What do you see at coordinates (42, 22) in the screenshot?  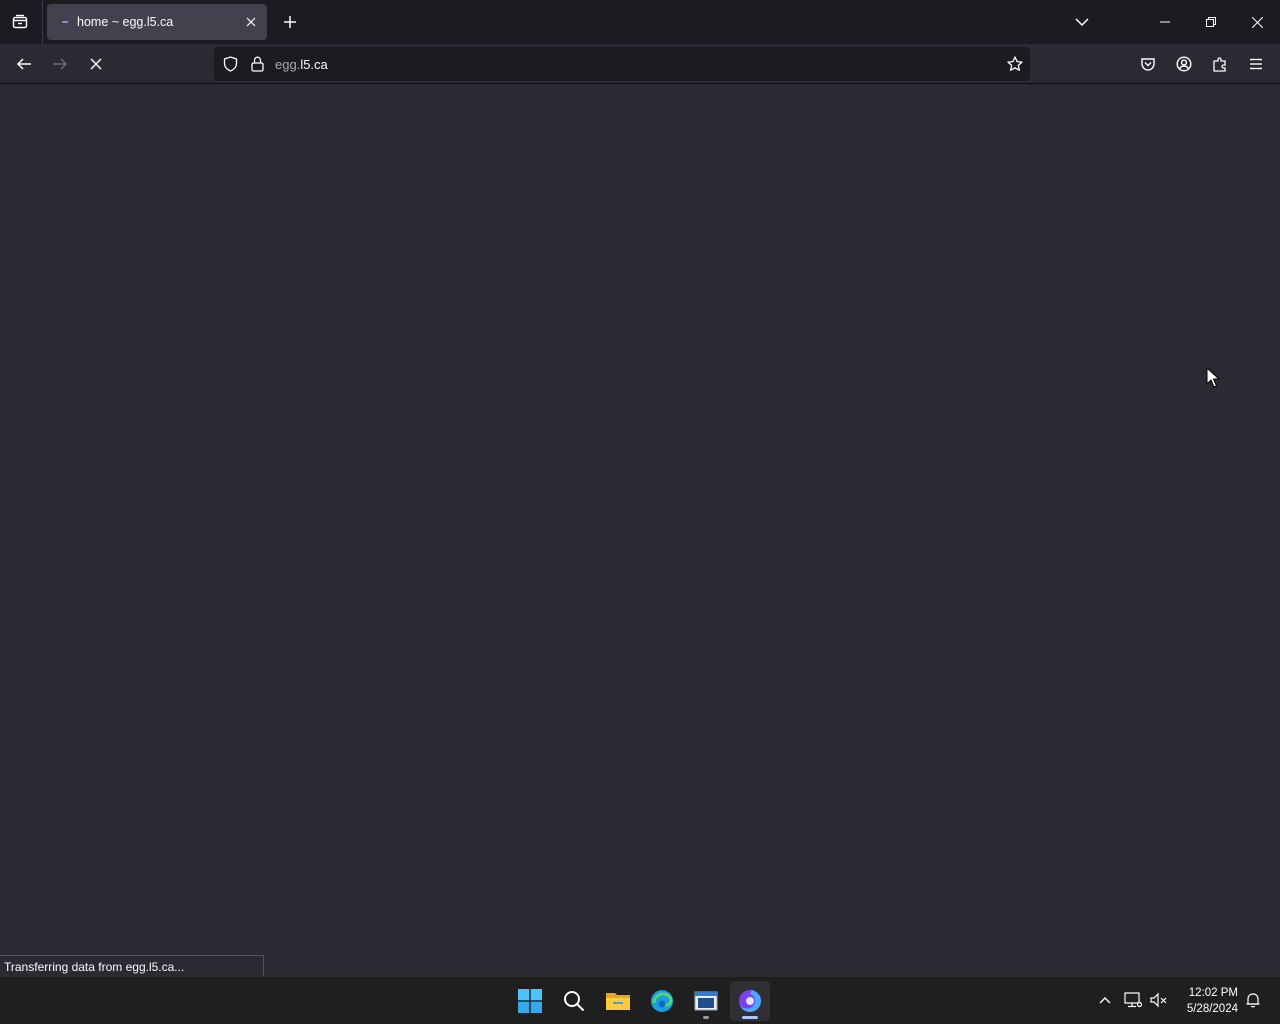 I see `tab-separator` at bounding box center [42, 22].